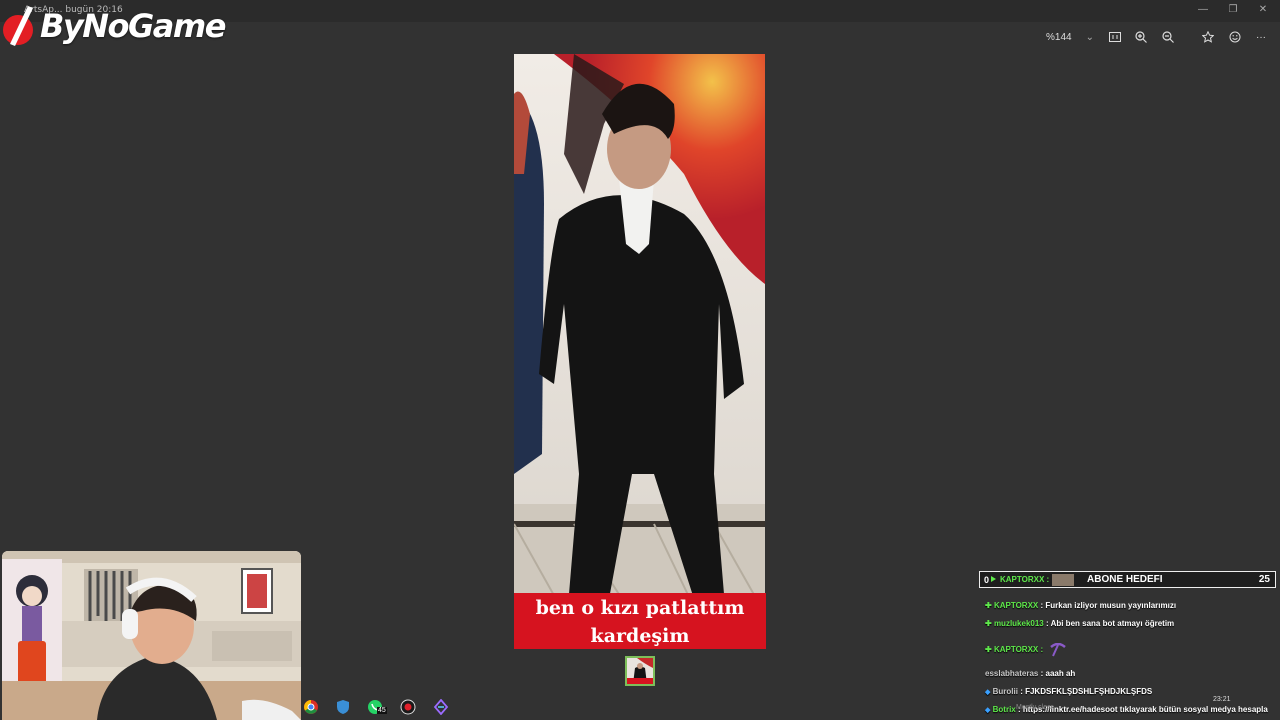 The width and height of the screenshot is (1280, 720). I want to click on chat-text: : FJKDSFKLŞDSHLFŞHDJKLŞFDS, so click(1086, 691).